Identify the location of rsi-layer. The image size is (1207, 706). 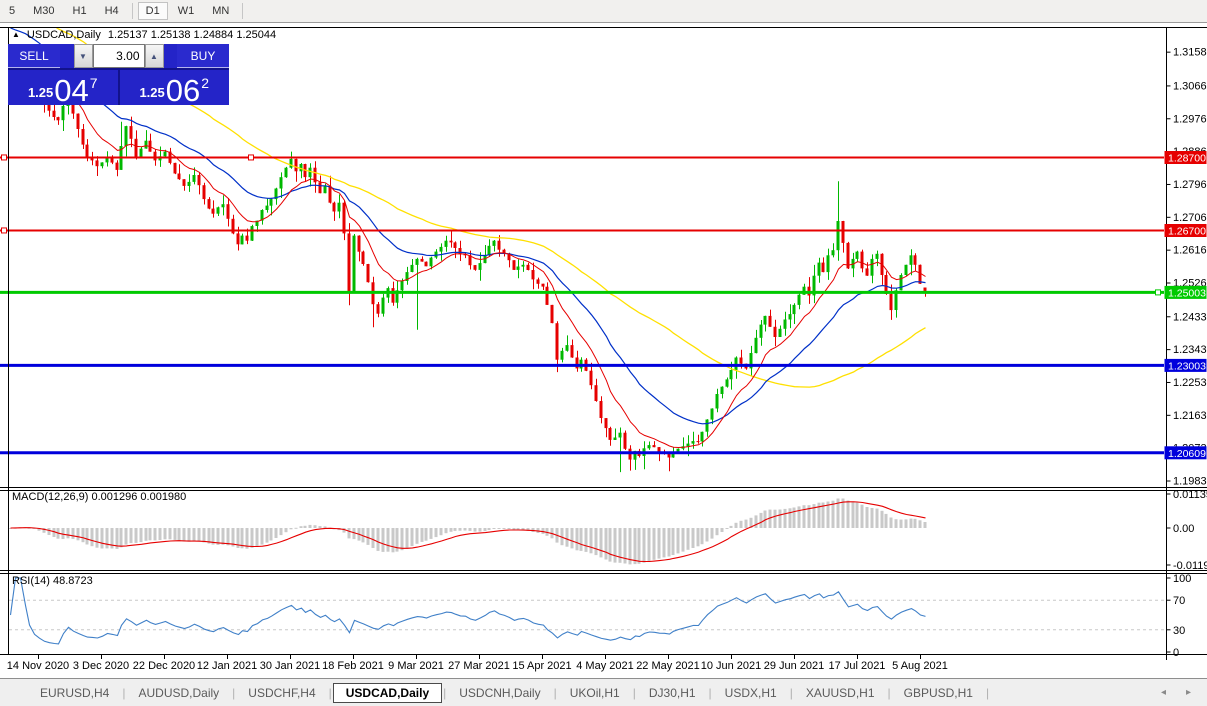
(586, 611).